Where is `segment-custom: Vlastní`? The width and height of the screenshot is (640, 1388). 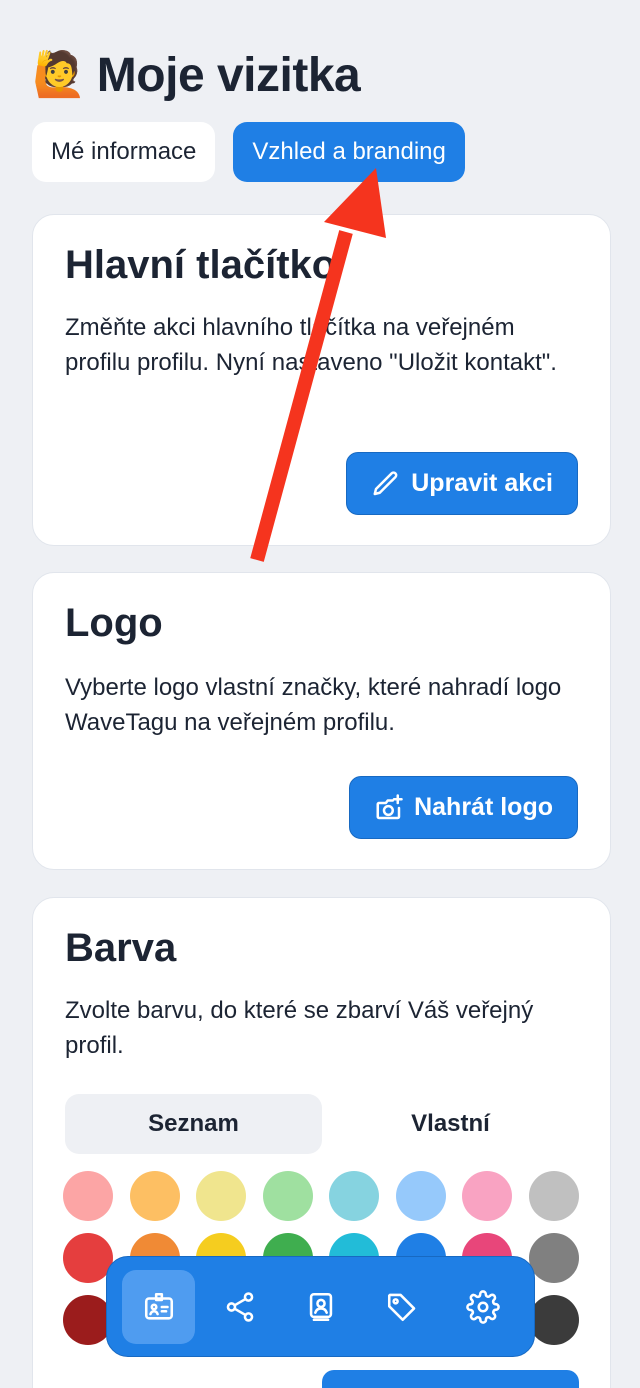
segment-custom: Vlastní is located at coordinates (450, 1124).